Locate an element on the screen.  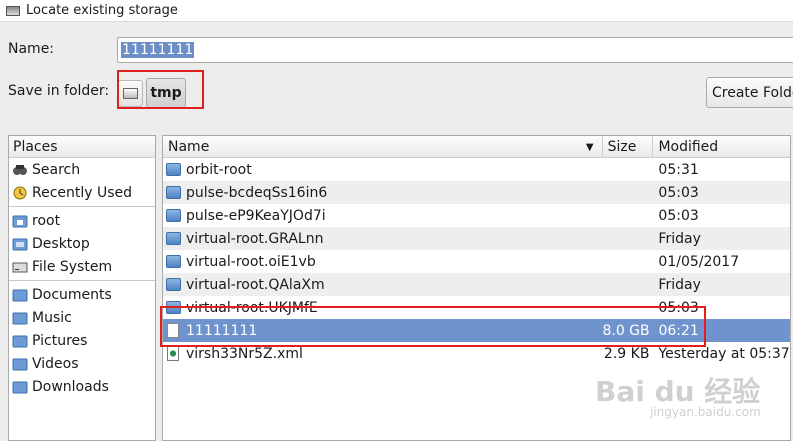
path-root-button is located at coordinates (130, 93).